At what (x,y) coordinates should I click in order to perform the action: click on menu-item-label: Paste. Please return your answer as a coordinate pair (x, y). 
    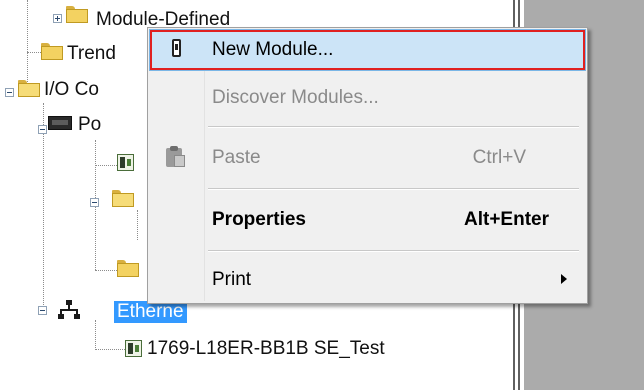
    Looking at the image, I should click on (236, 157).